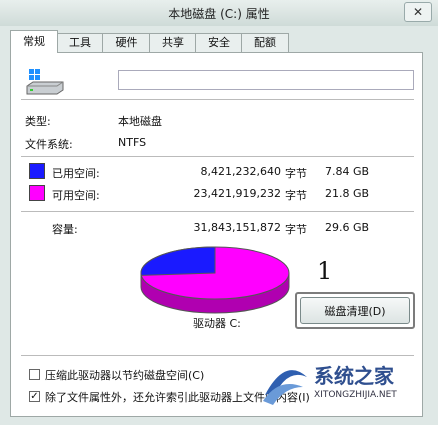 The width and height of the screenshot is (438, 425). I want to click on index-checkbox: ✓, so click(34, 396).